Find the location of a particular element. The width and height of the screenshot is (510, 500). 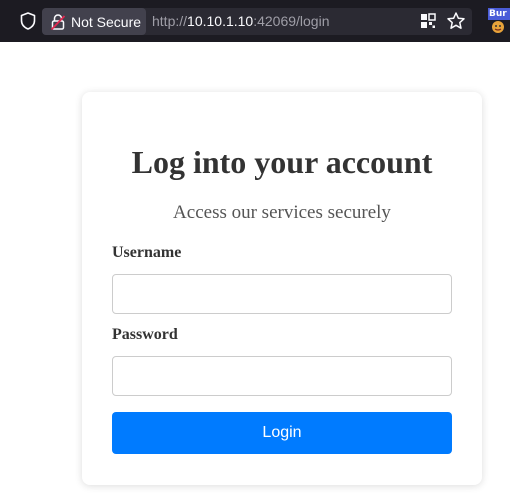

burp-extension-icon: Bur is located at coordinates (499, 21).